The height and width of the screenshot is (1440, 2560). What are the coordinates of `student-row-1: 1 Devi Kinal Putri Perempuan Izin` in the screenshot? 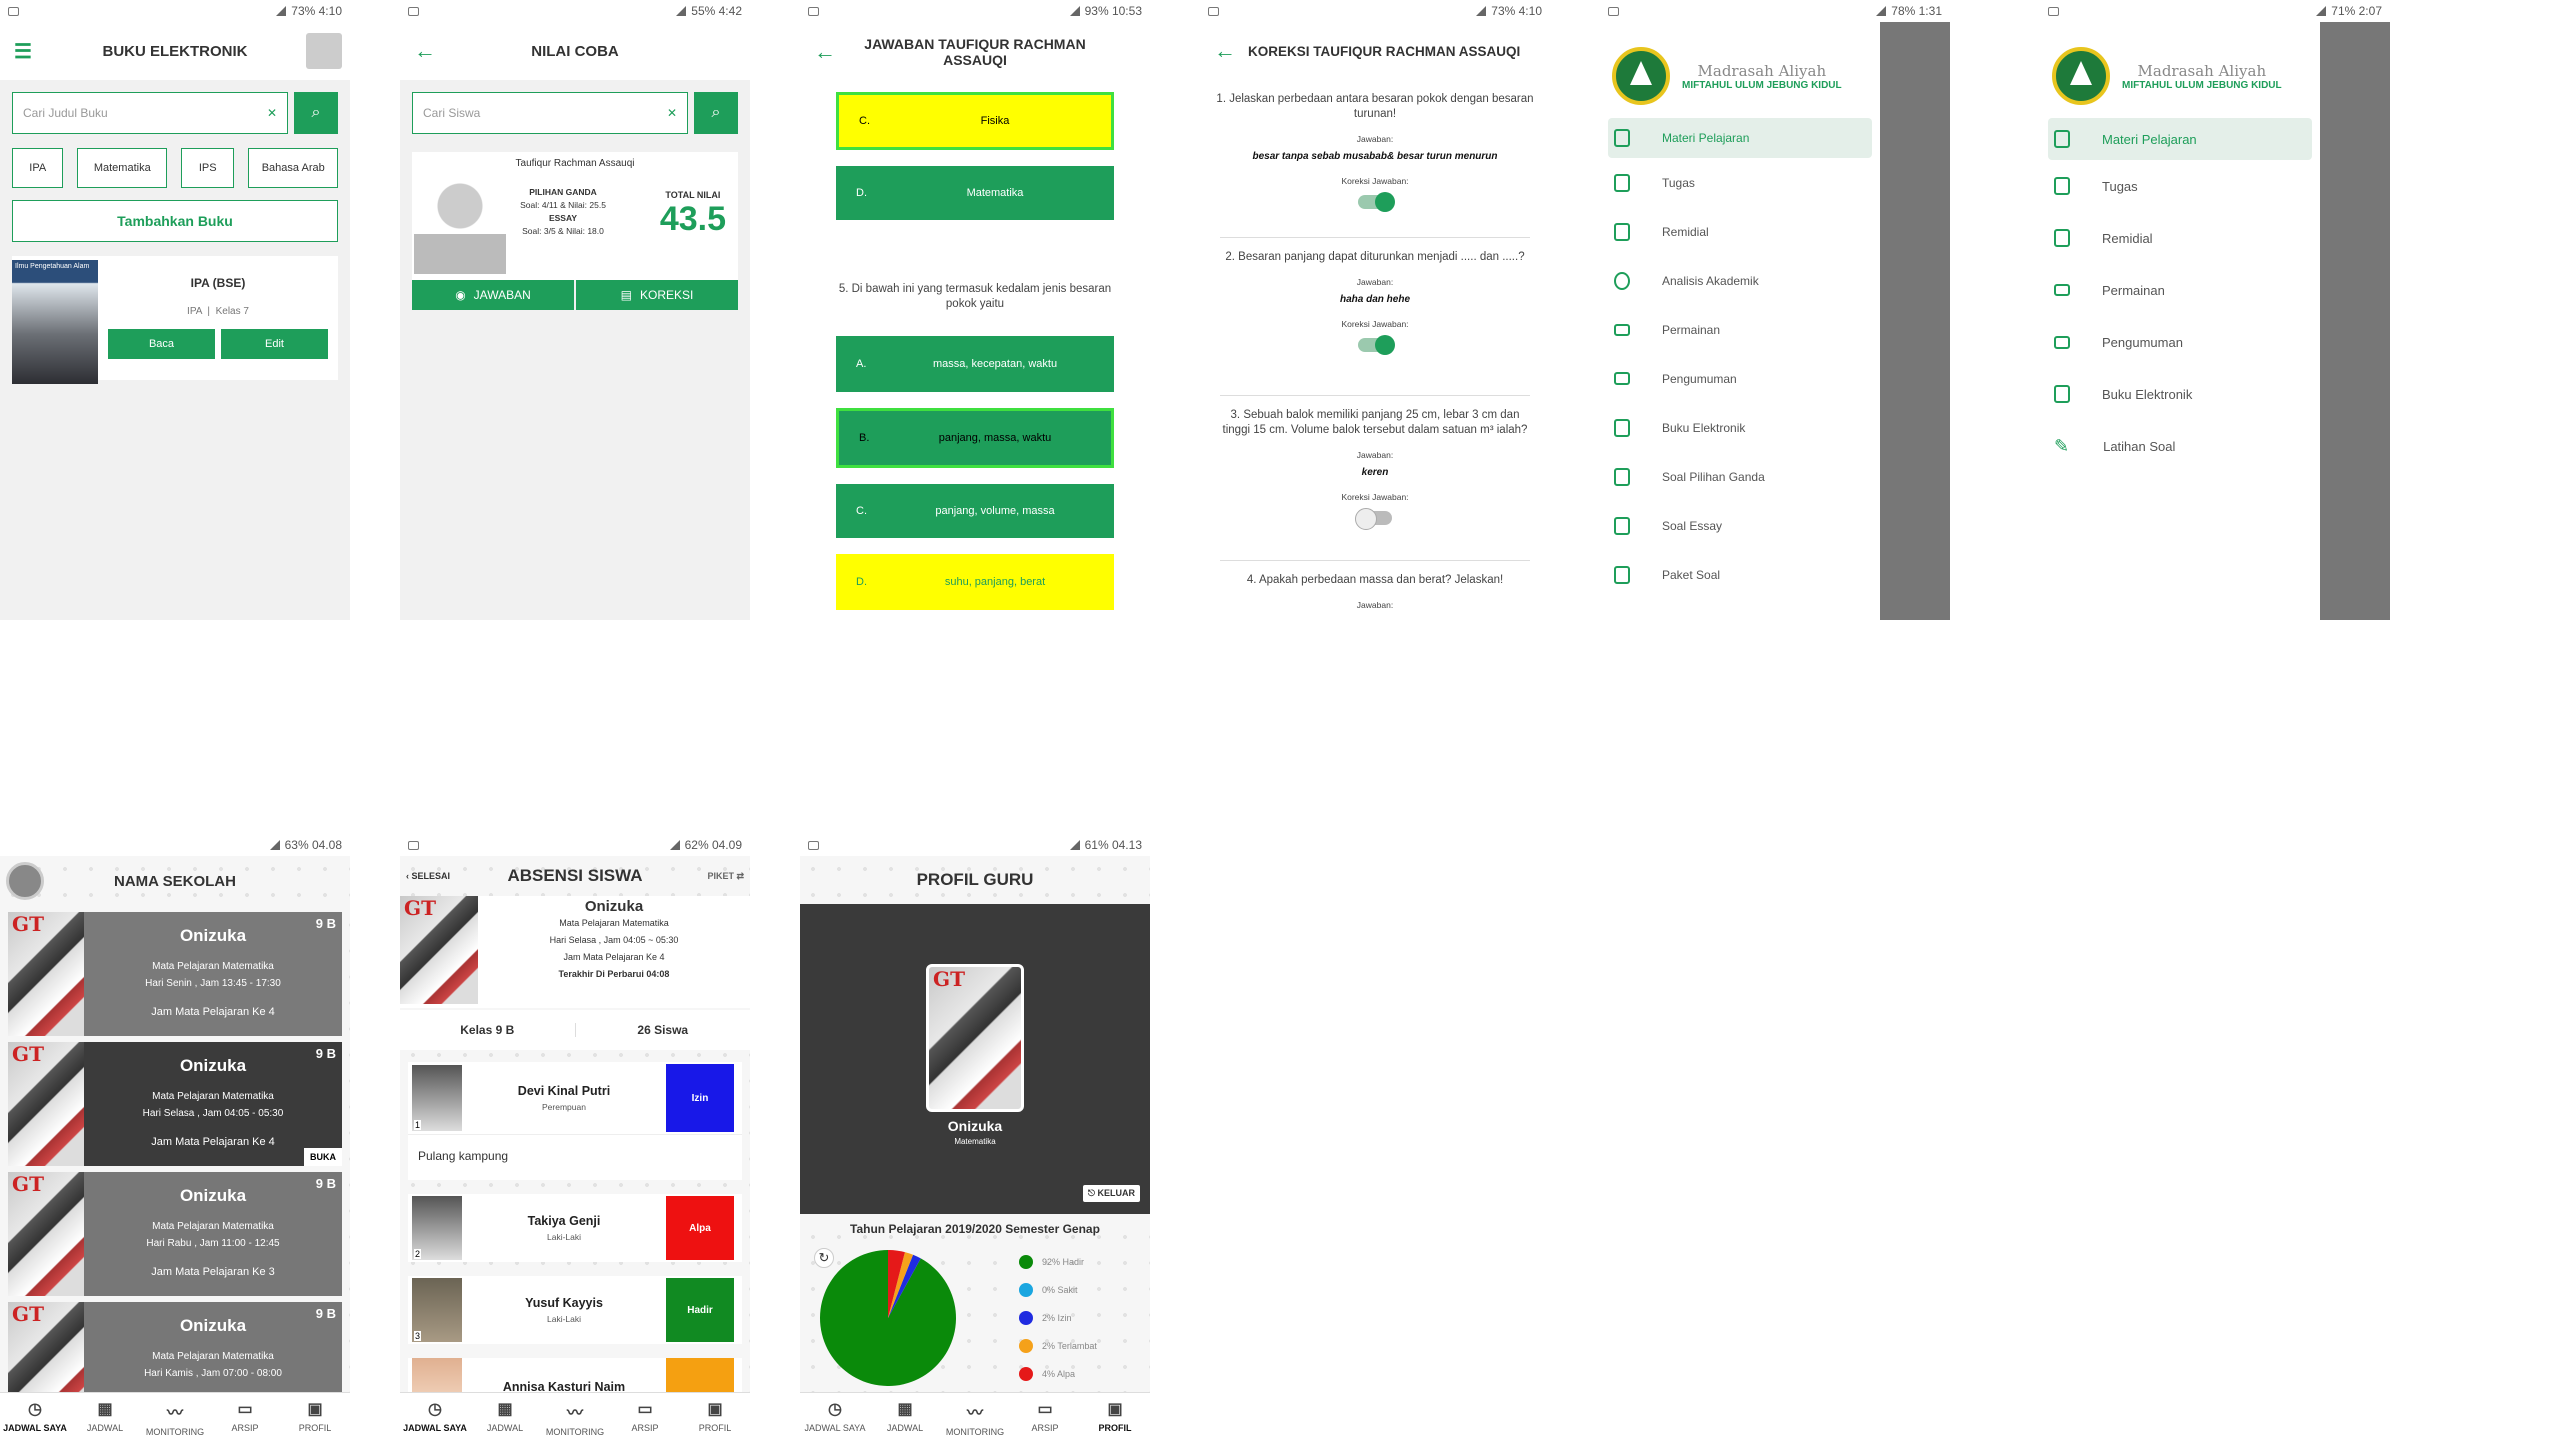 It's located at (575, 1098).